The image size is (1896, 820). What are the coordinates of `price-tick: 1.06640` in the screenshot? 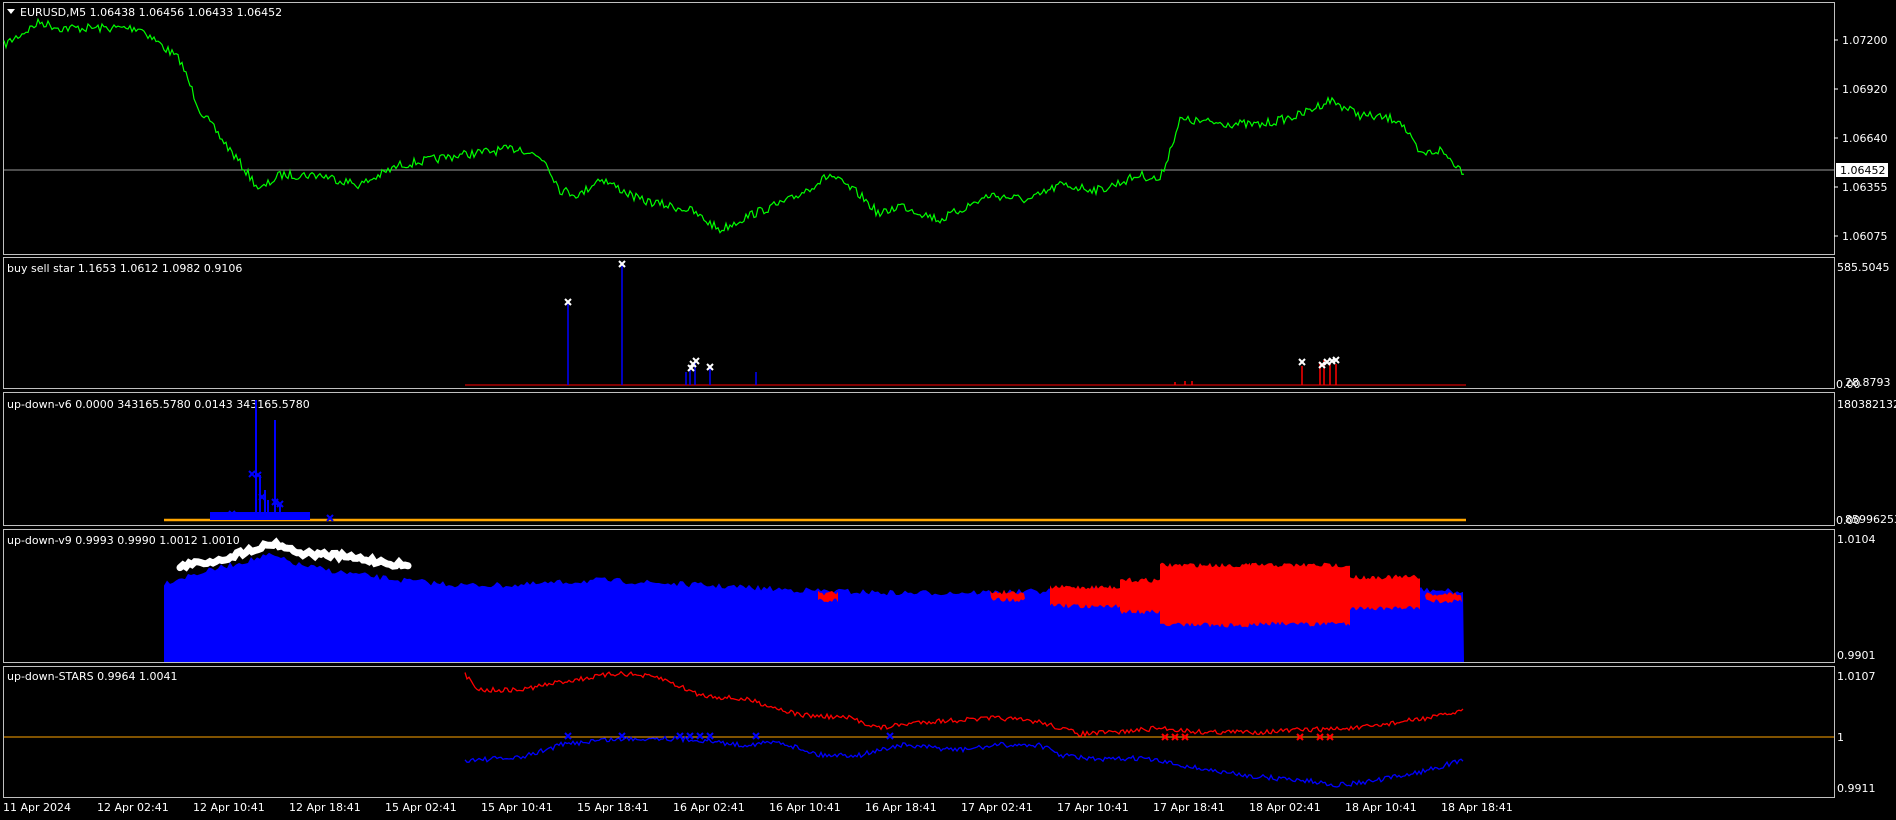 It's located at (1865, 138).